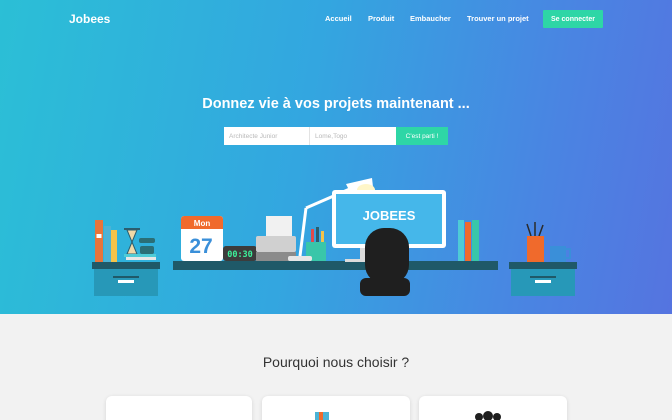  Describe the element at coordinates (468, 240) in the screenshot. I see `binders-right-icon` at that location.